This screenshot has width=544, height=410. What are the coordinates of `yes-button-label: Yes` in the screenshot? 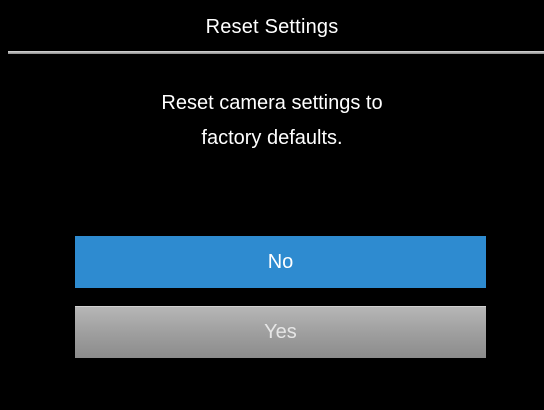 It's located at (280, 332).